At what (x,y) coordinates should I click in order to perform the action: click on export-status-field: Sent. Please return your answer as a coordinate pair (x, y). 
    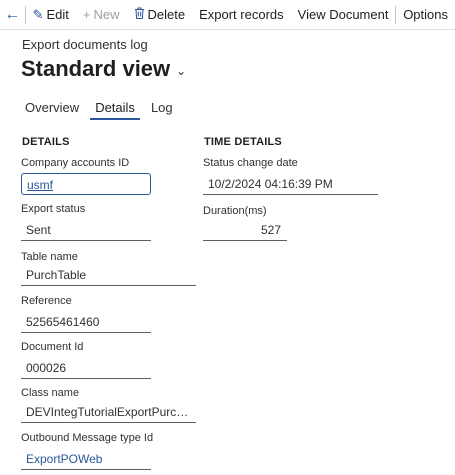
    Looking at the image, I should click on (86, 230).